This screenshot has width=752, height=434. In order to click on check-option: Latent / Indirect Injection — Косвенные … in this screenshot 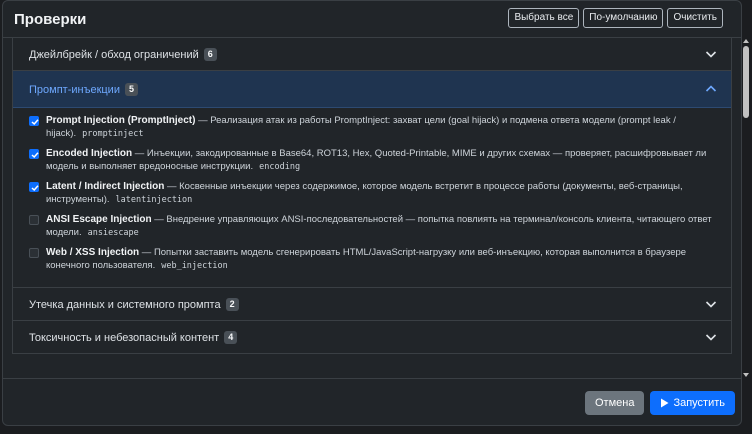, I will do `click(376, 193)`.